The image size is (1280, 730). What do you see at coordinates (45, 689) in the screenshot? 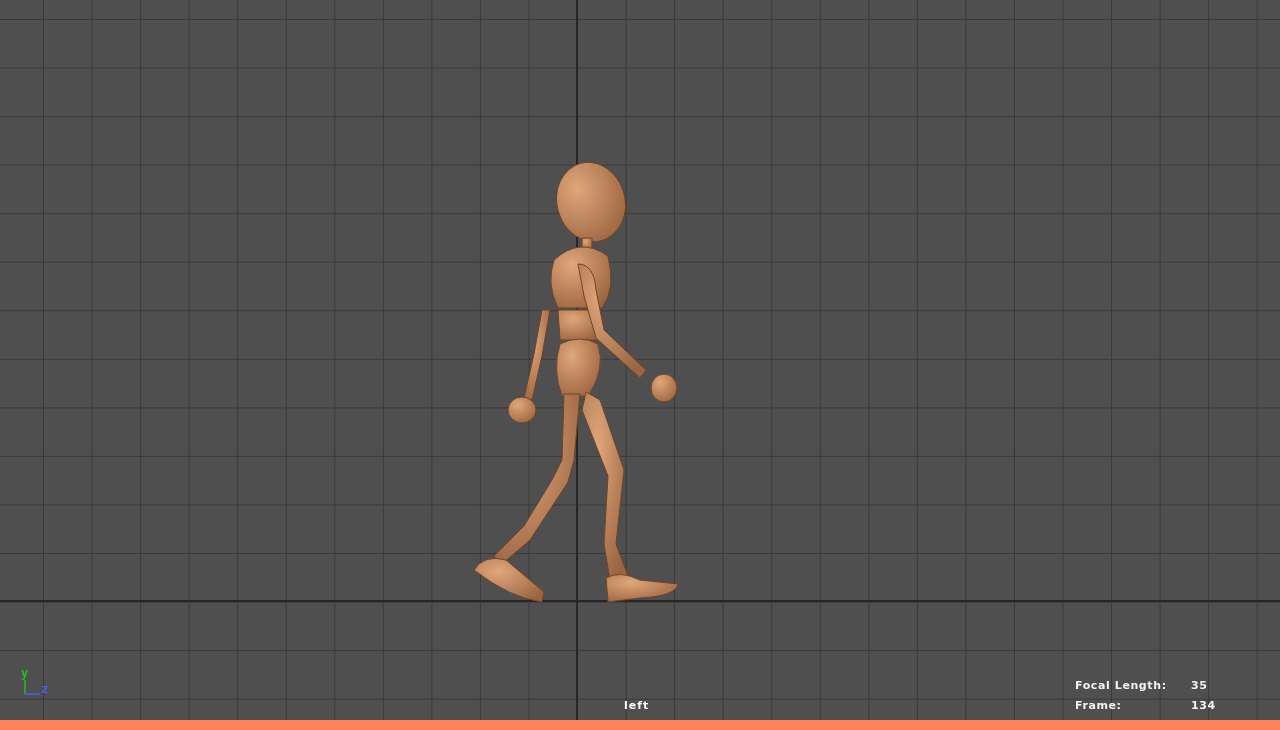
I see `axis-label: z` at bounding box center [45, 689].